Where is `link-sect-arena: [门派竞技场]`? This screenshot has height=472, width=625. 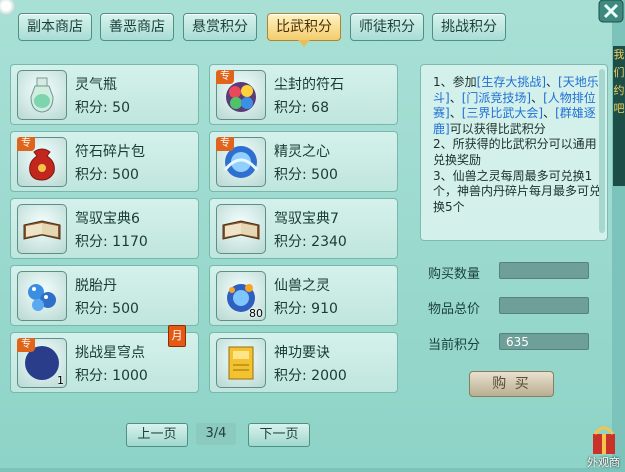 link-sect-arena: [门派竞技场] is located at coordinates (496, 98).